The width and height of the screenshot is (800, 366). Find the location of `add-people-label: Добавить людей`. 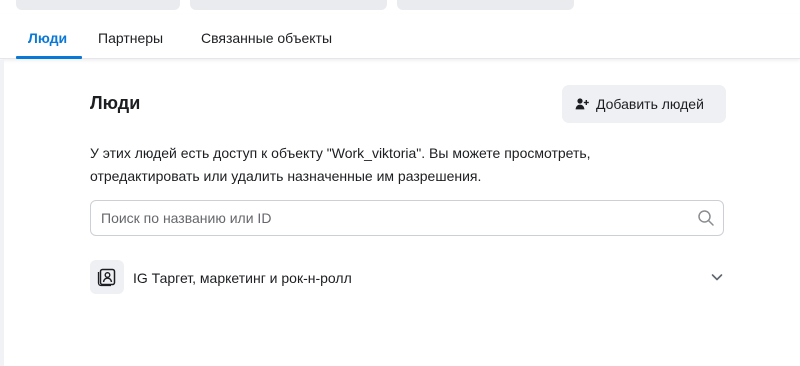

add-people-label: Добавить людей is located at coordinates (650, 104).